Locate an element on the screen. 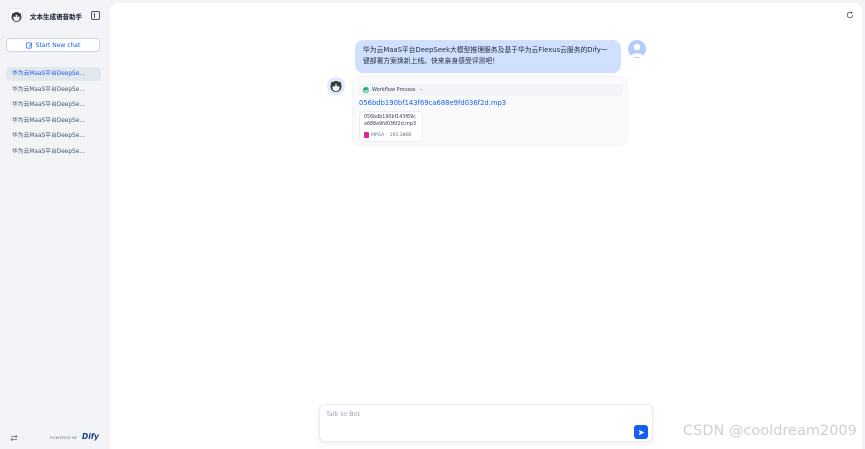 This screenshot has height=449, width=865. chevron-right-icon: › is located at coordinates (421, 90).